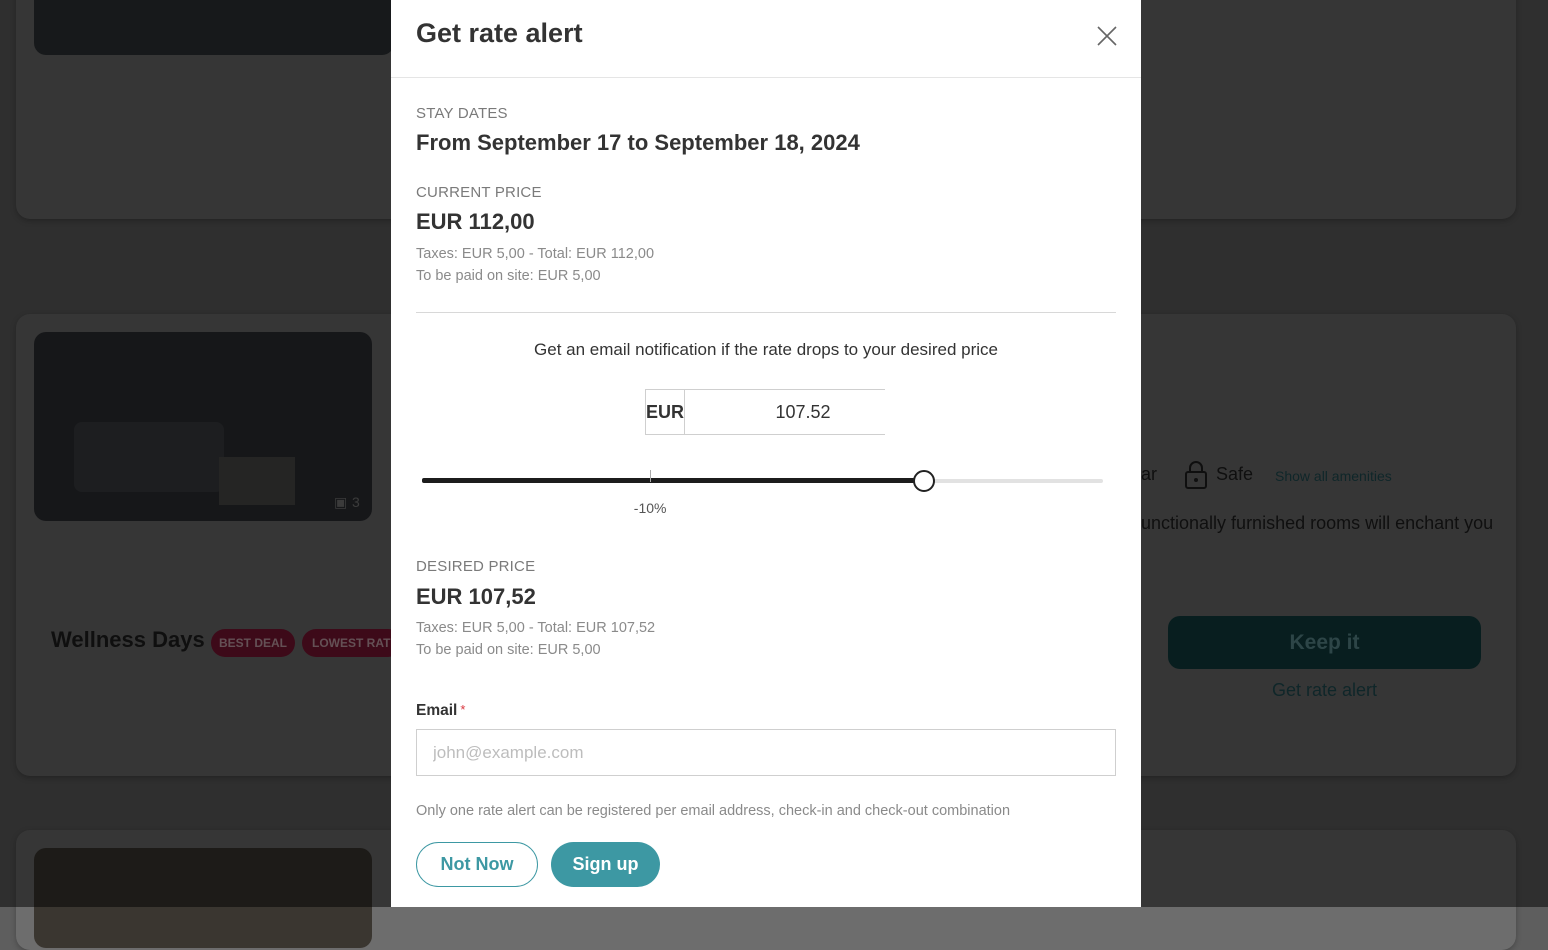  Describe the element at coordinates (475, 221) in the screenshot. I see `current-price-value: EUR 112,00` at that location.